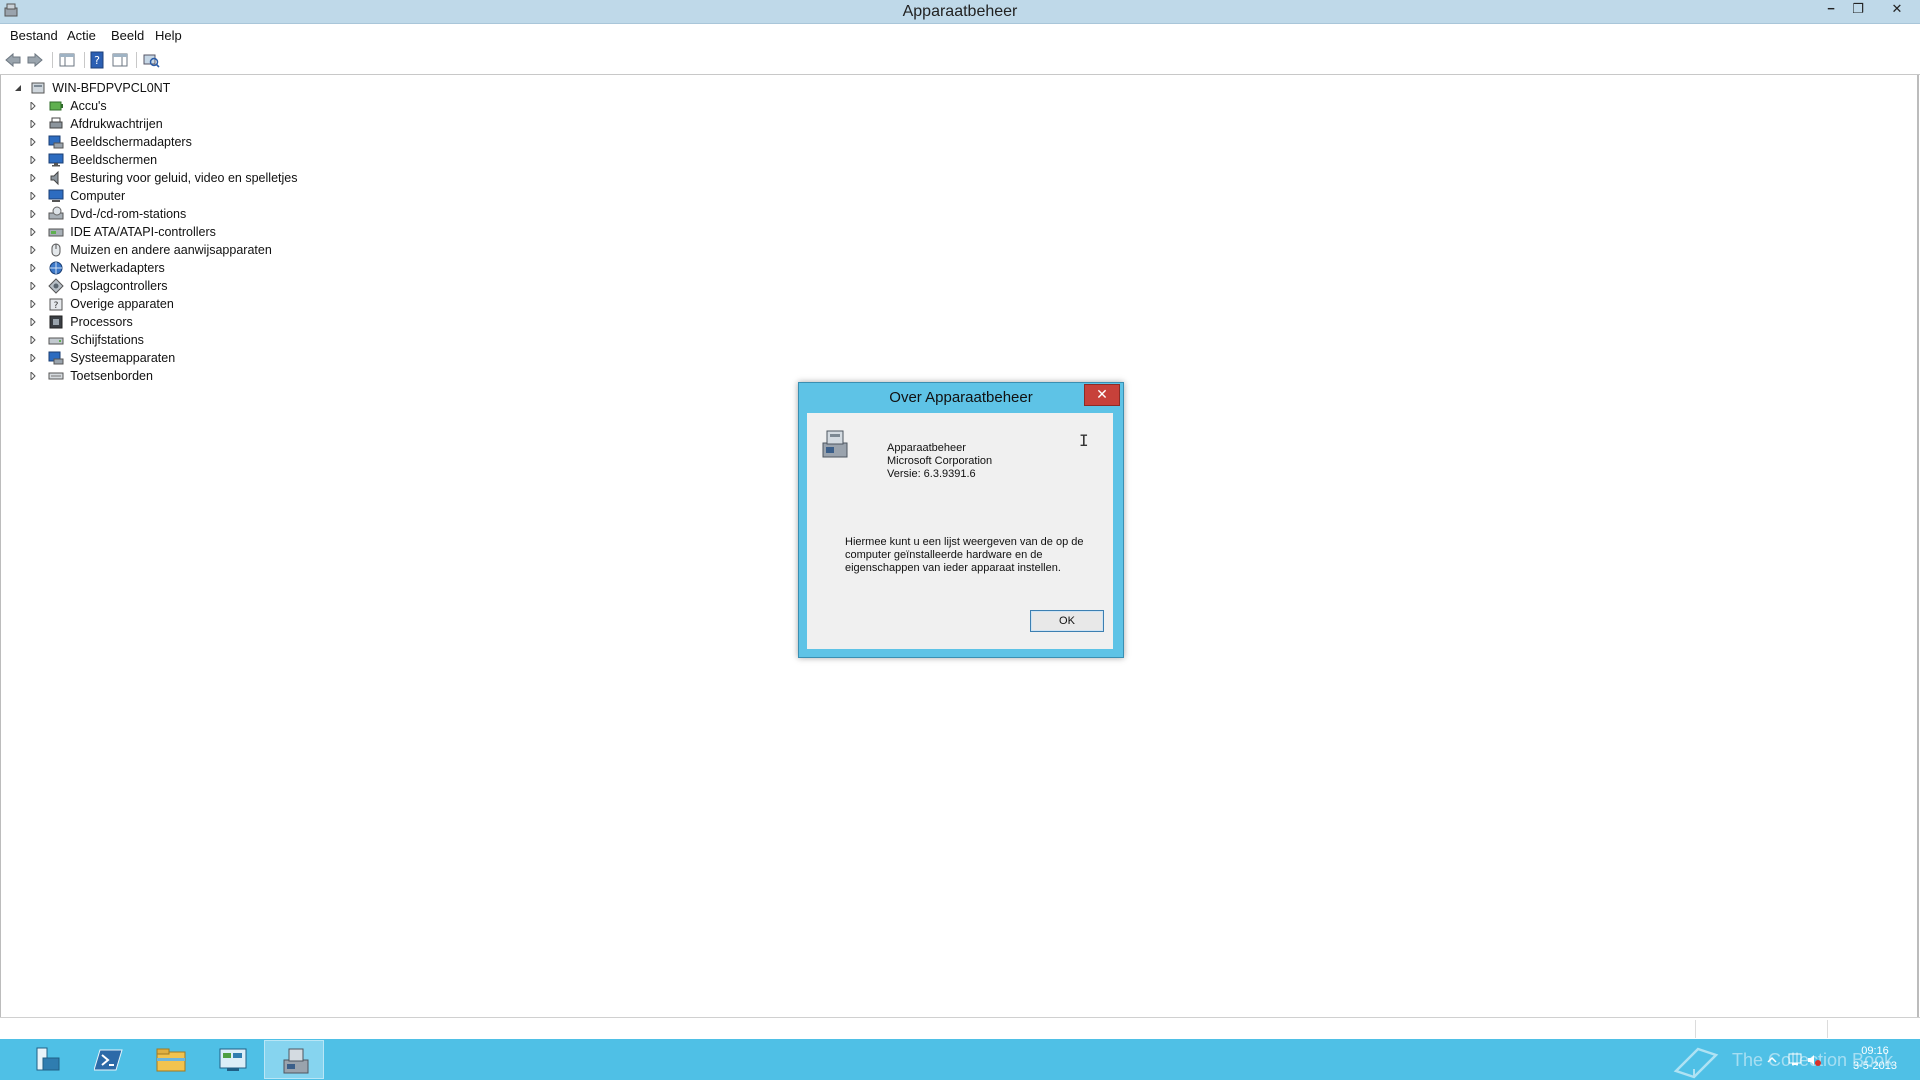 The image size is (1920, 1082). I want to click on tree-item-label: Toetsenborden, so click(111, 376).